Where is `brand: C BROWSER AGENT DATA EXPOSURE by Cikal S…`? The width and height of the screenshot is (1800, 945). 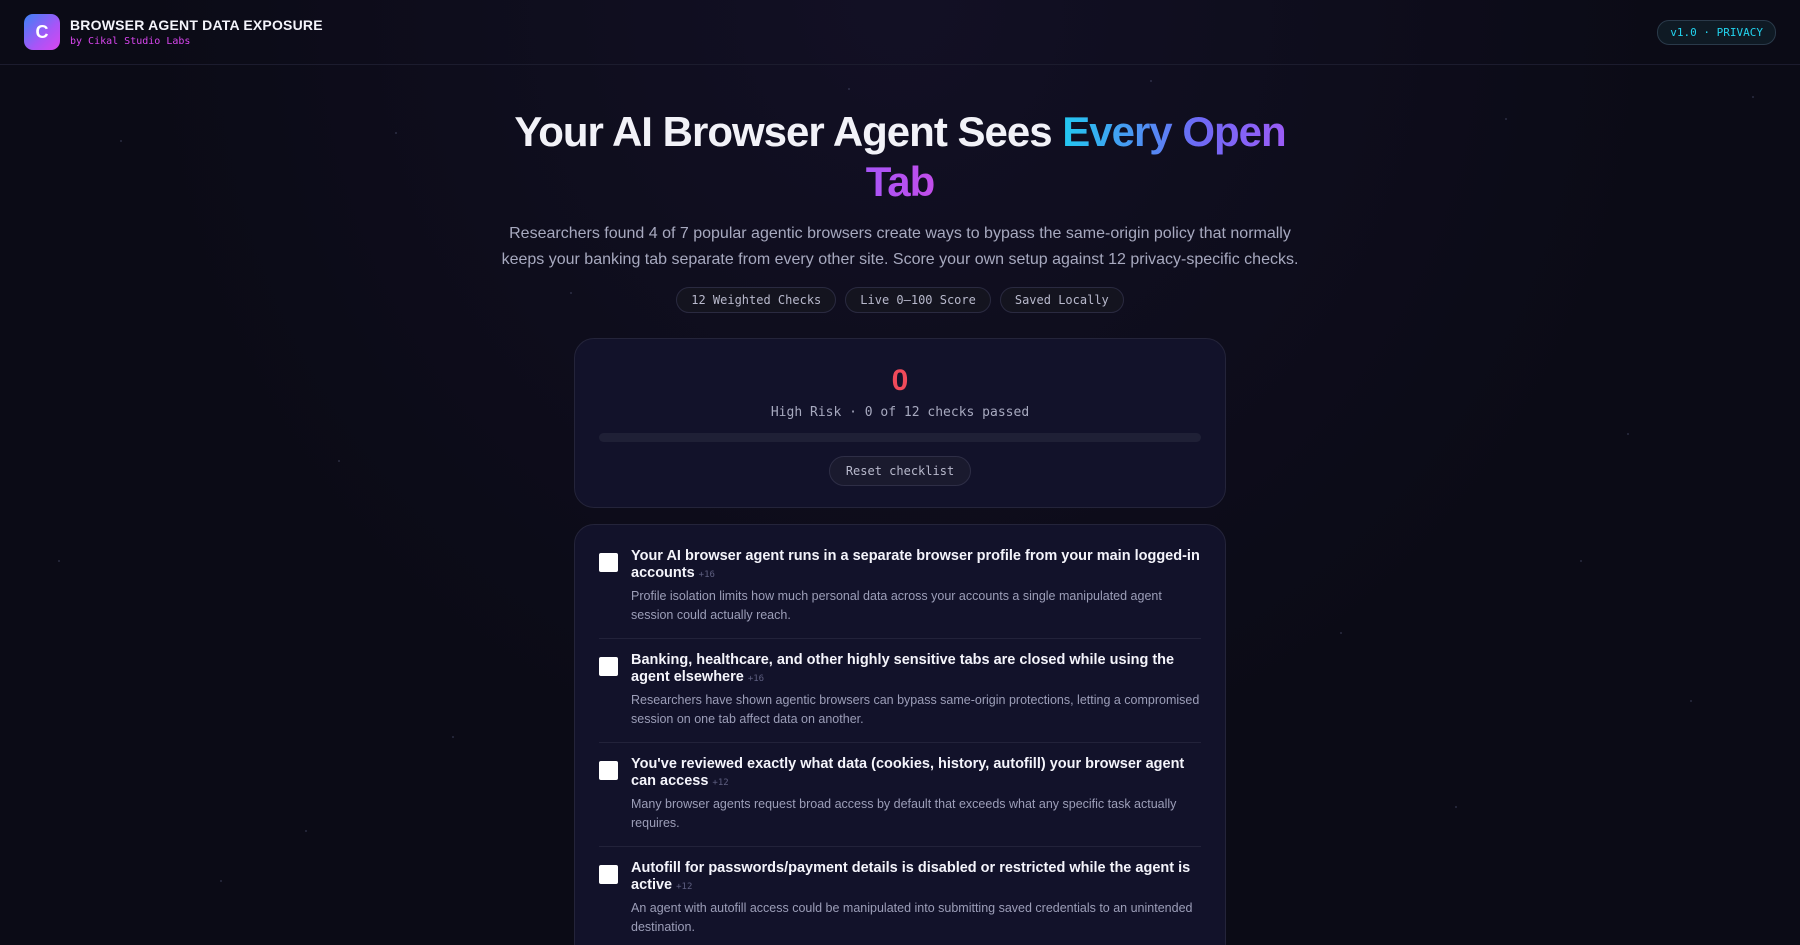 brand: C BROWSER AGENT DATA EXPOSURE by Cikal S… is located at coordinates (173, 32).